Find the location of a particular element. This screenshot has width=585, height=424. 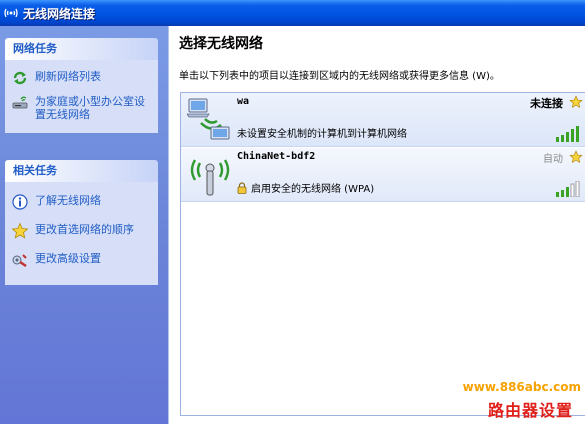

window-title-bar: 无线网络连接 is located at coordinates (292, 13).